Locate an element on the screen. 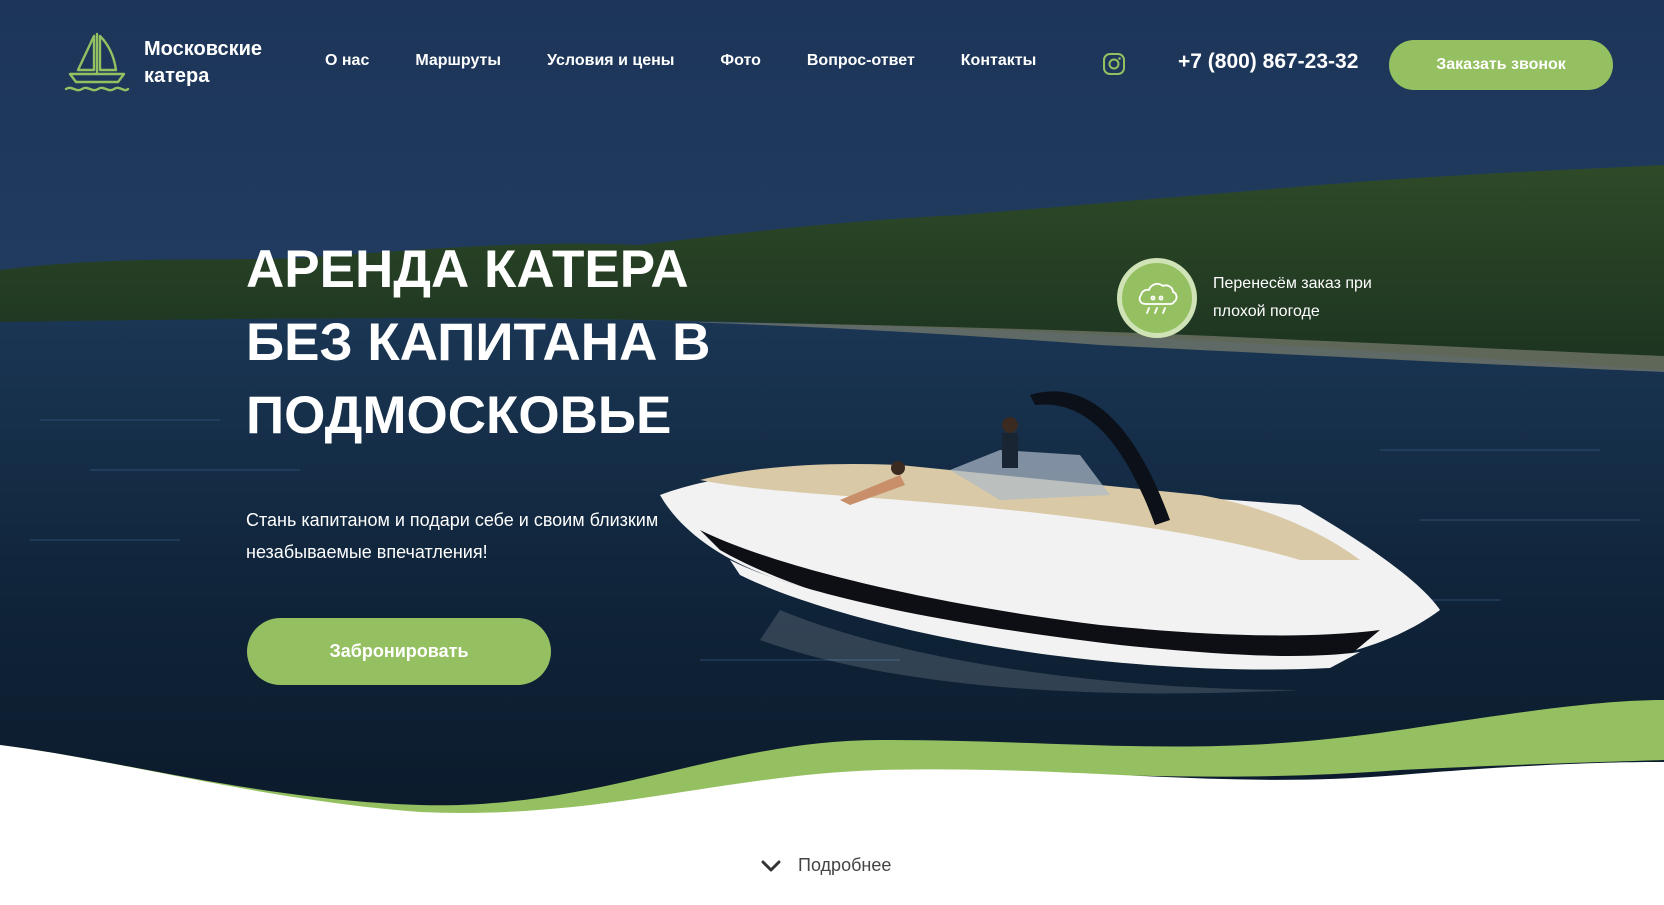 The width and height of the screenshot is (1664, 905). brand-name: Московские катера is located at coordinates (203, 62).